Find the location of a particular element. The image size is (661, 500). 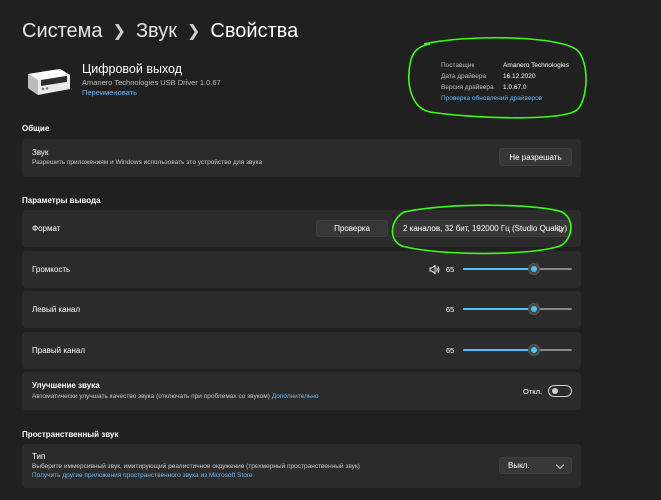

provider-label: Поставщик is located at coordinates (458, 65).